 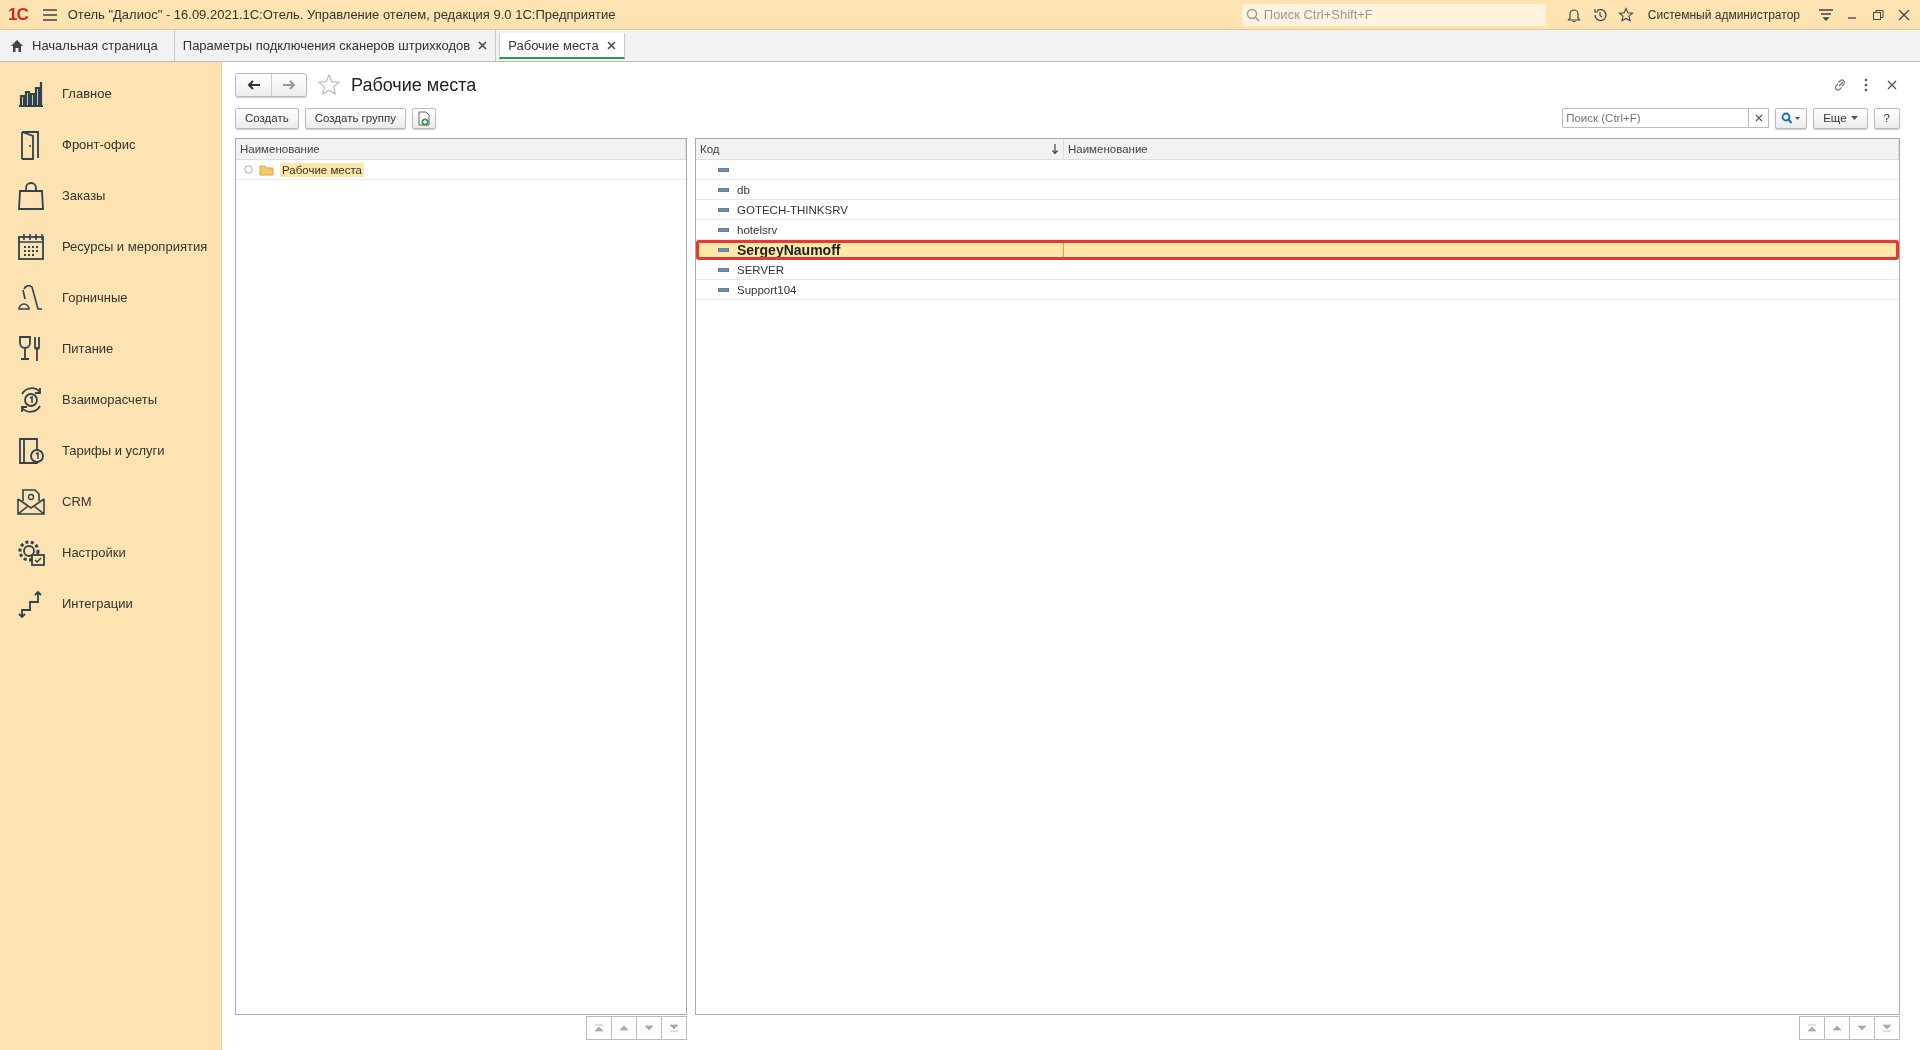 What do you see at coordinates (97, 603) in the screenshot?
I see `sidebar-item: Интеграции` at bounding box center [97, 603].